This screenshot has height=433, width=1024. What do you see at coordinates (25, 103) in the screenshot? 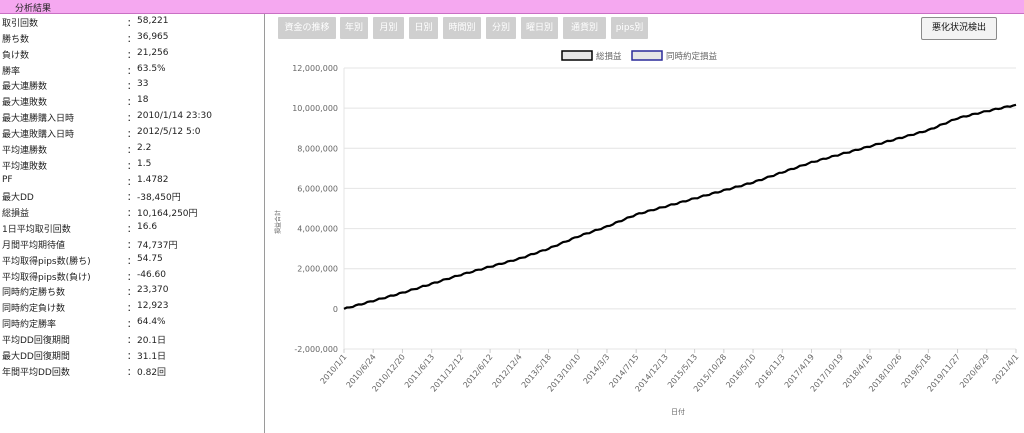
I see `stat-label: 最大連敗数` at bounding box center [25, 103].